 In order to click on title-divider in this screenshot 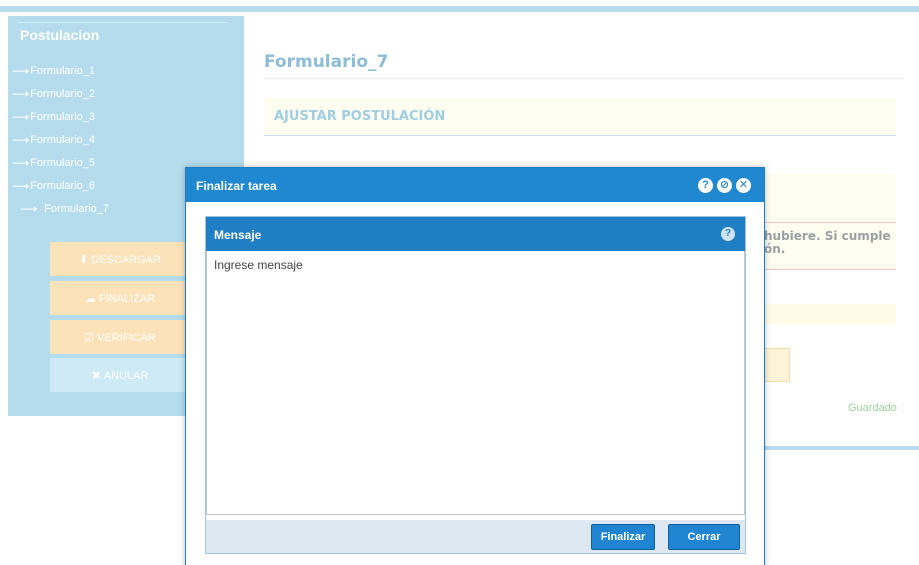, I will do `click(584, 78)`.